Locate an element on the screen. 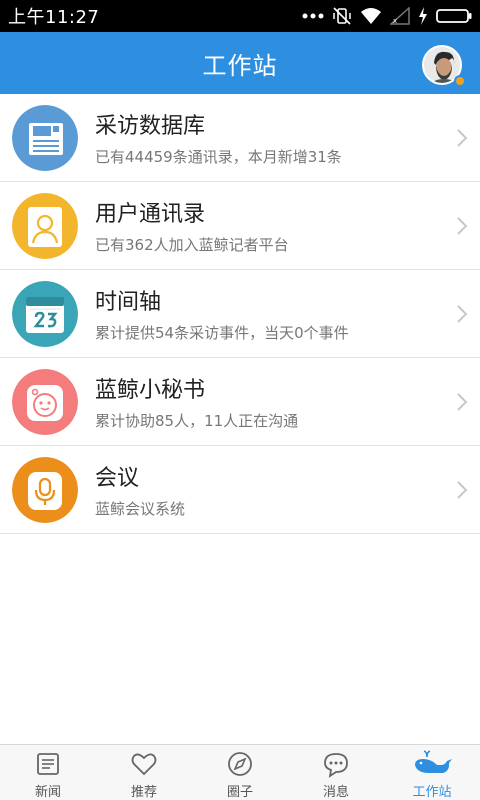  tab-circle: 圈子 is located at coordinates (240, 772).